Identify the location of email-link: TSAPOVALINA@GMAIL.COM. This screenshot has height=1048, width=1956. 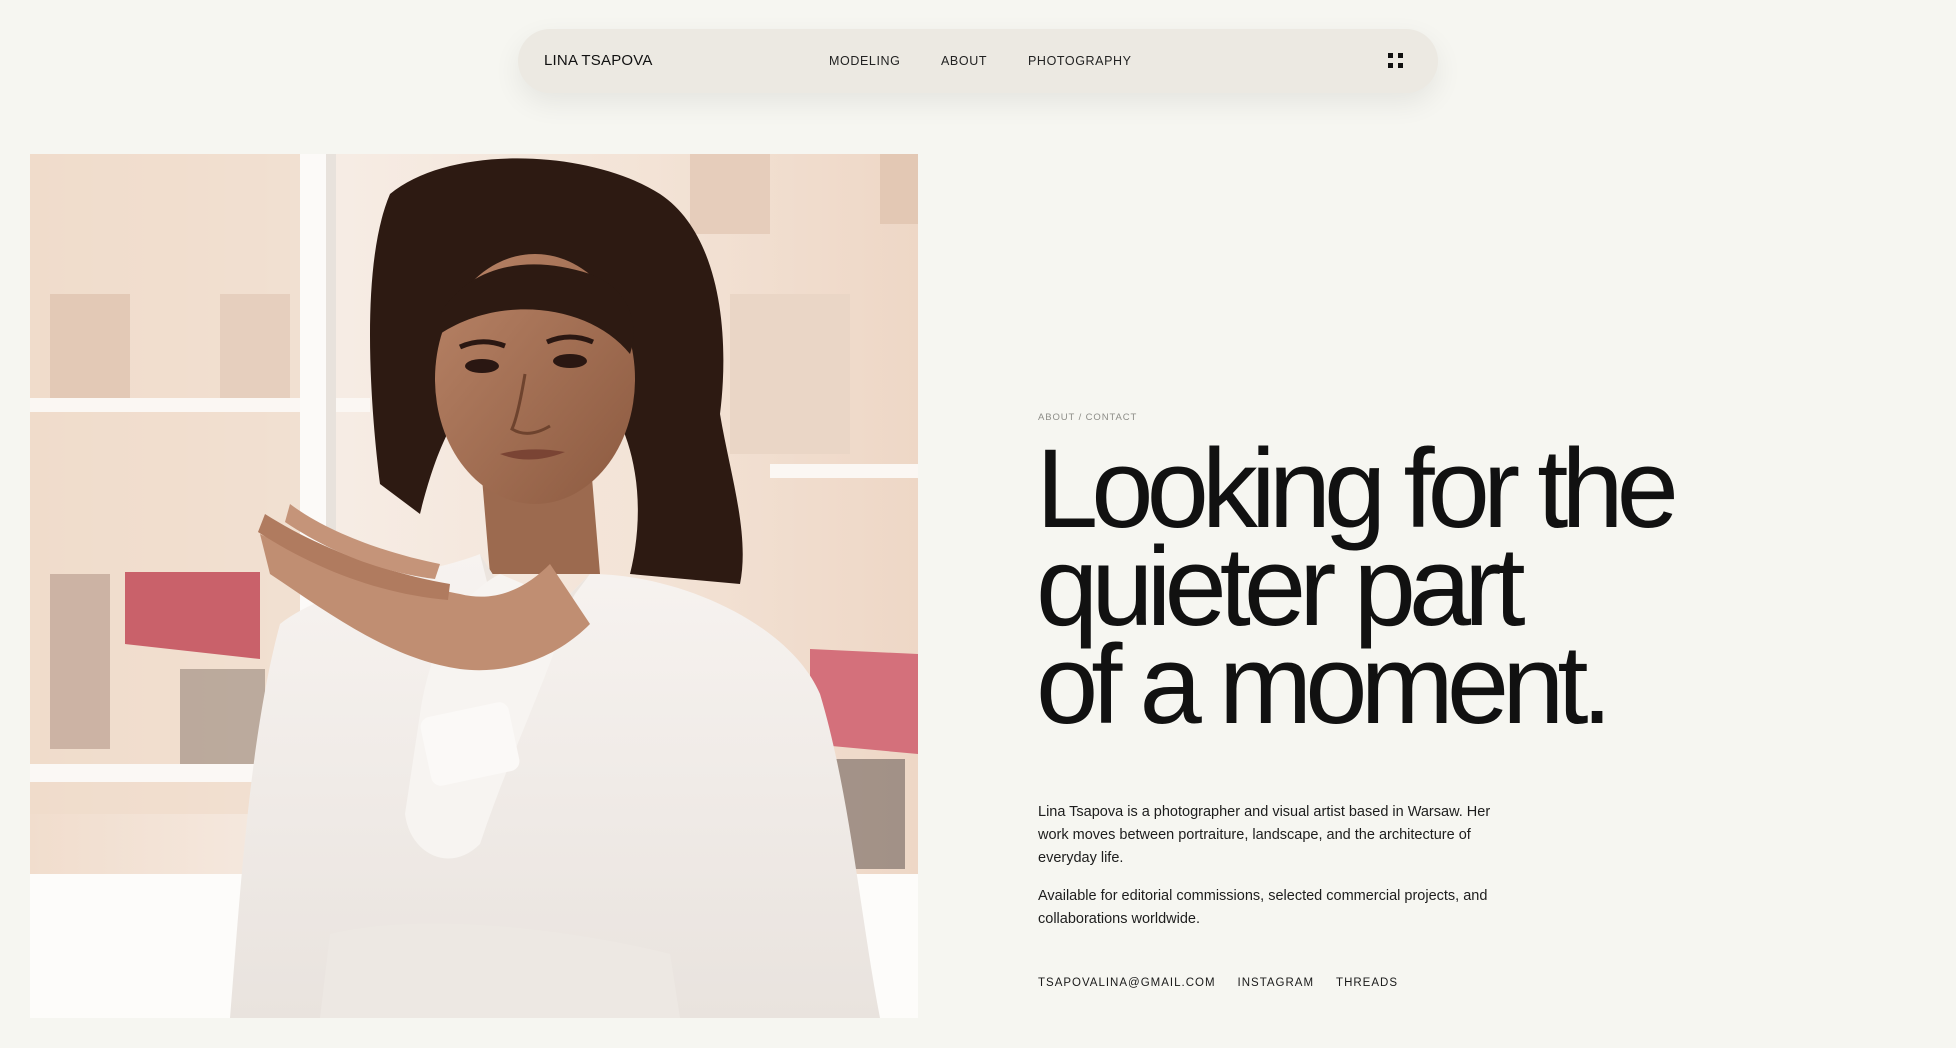
(1127, 983).